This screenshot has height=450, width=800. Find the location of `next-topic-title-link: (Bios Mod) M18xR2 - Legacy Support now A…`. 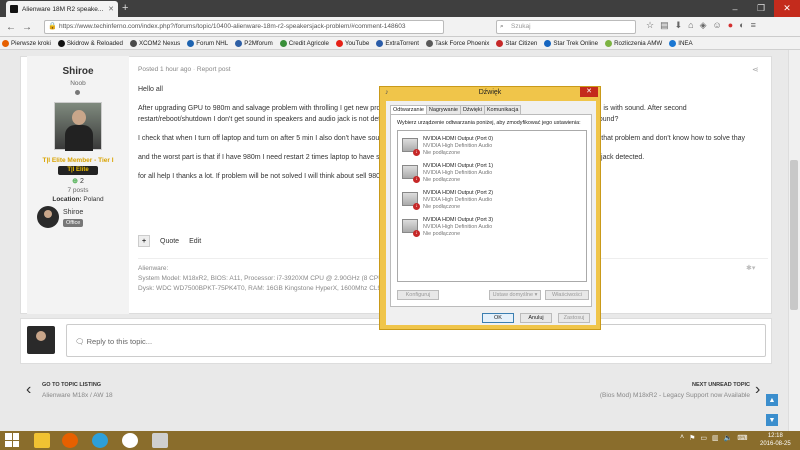

next-topic-title-link: (Bios Mod) M18xR2 - Legacy Support now A… is located at coordinates (675, 395).